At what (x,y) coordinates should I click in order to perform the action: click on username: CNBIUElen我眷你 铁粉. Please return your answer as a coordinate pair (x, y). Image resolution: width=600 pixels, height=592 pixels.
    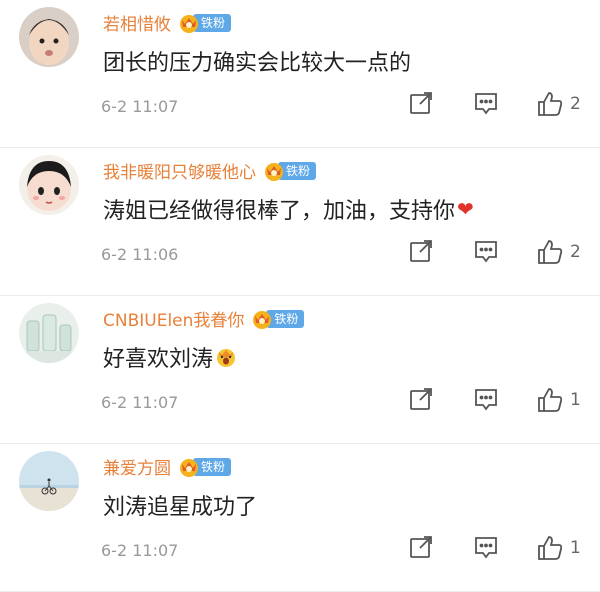
    Looking at the image, I should click on (204, 318).